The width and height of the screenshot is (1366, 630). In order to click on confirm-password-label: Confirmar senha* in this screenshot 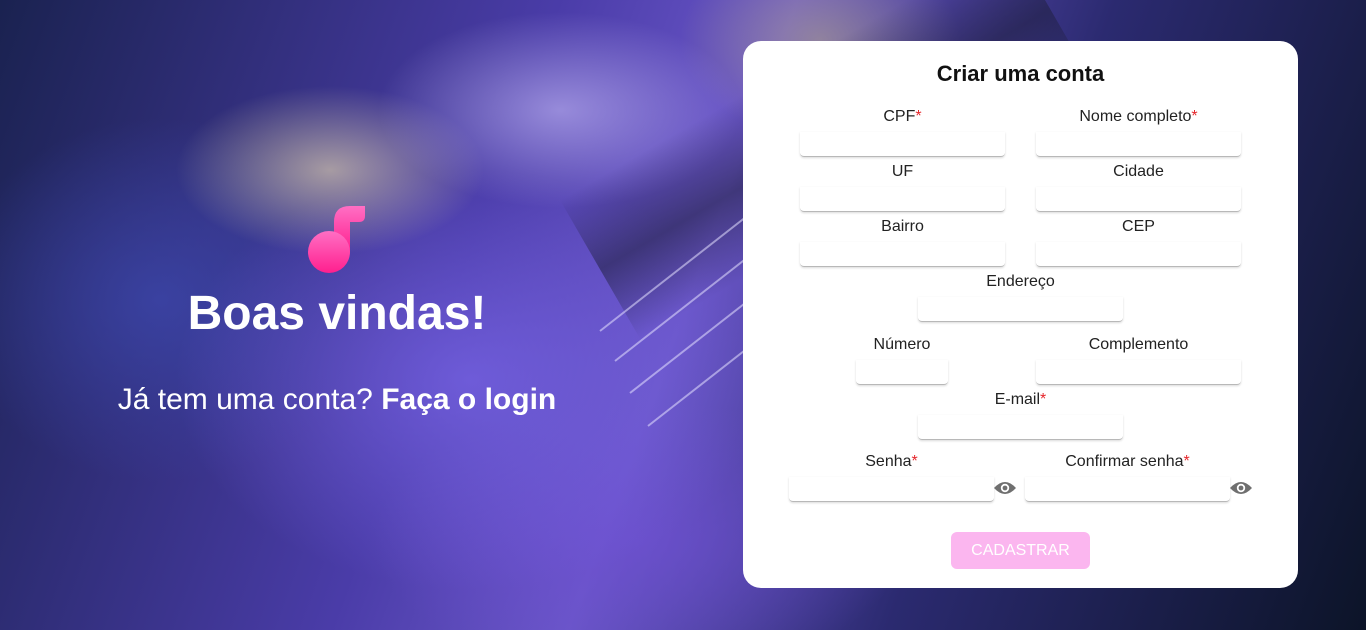, I will do `click(1127, 461)`.